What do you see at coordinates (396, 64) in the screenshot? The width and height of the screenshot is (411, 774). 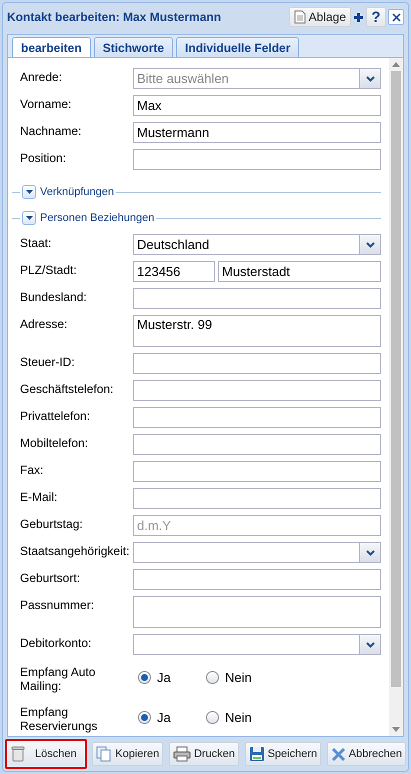 I see `scroll-up-icon` at bounding box center [396, 64].